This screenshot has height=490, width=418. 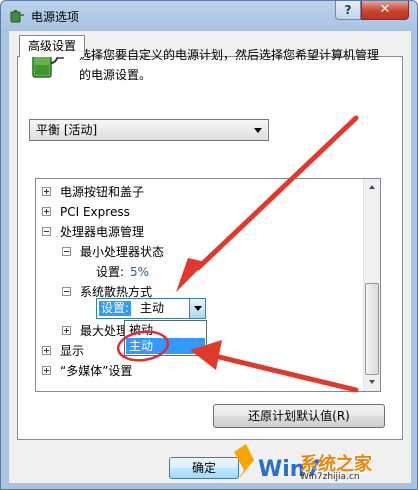 I want to click on window-title: 电源选项, so click(x=55, y=17).